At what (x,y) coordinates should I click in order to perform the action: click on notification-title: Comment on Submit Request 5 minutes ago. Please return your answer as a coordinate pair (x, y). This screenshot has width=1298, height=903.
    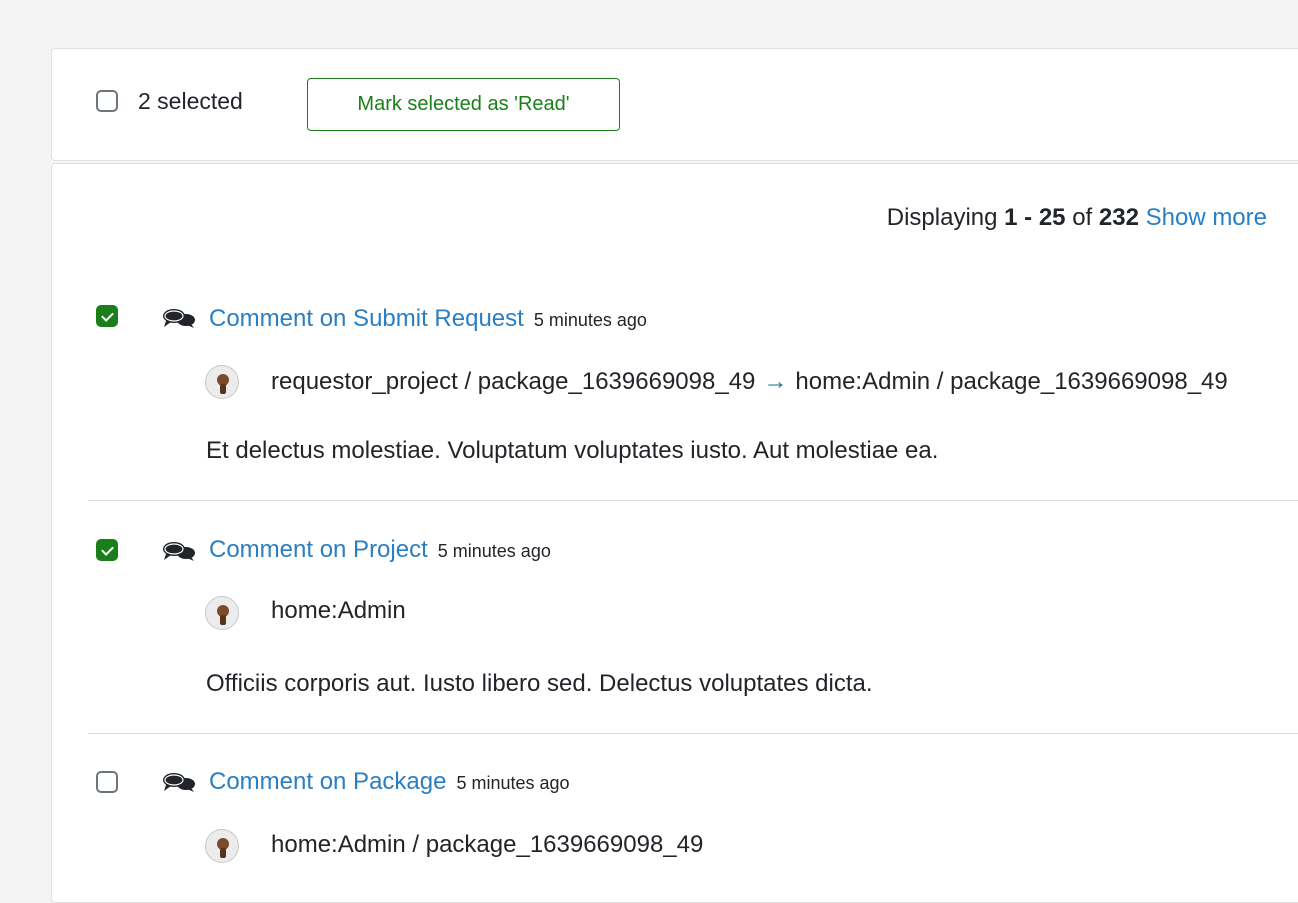
    Looking at the image, I should click on (428, 319).